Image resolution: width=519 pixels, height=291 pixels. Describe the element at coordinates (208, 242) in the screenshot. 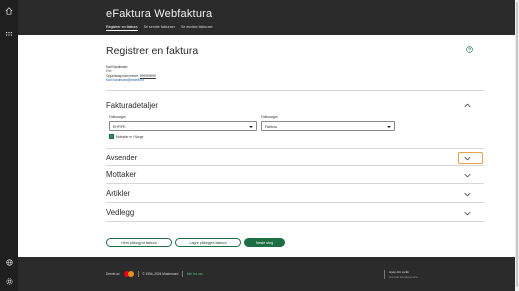

I see `save-draft-button: Lagre påbegynt faktura` at that location.